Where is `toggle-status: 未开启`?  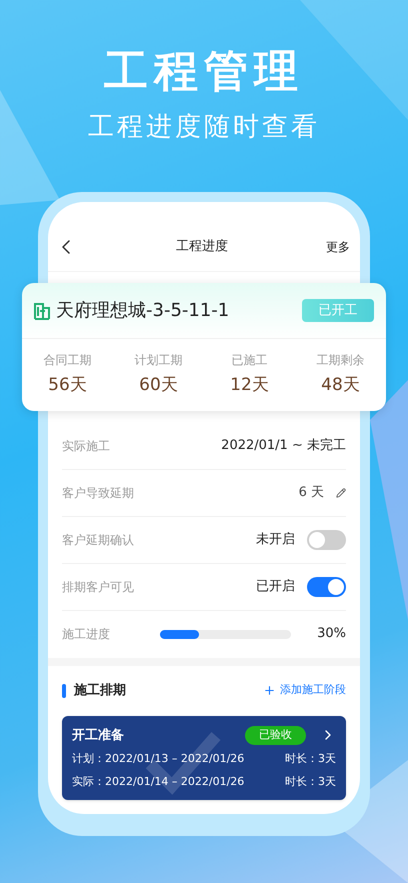 toggle-status: 未开启 is located at coordinates (275, 539).